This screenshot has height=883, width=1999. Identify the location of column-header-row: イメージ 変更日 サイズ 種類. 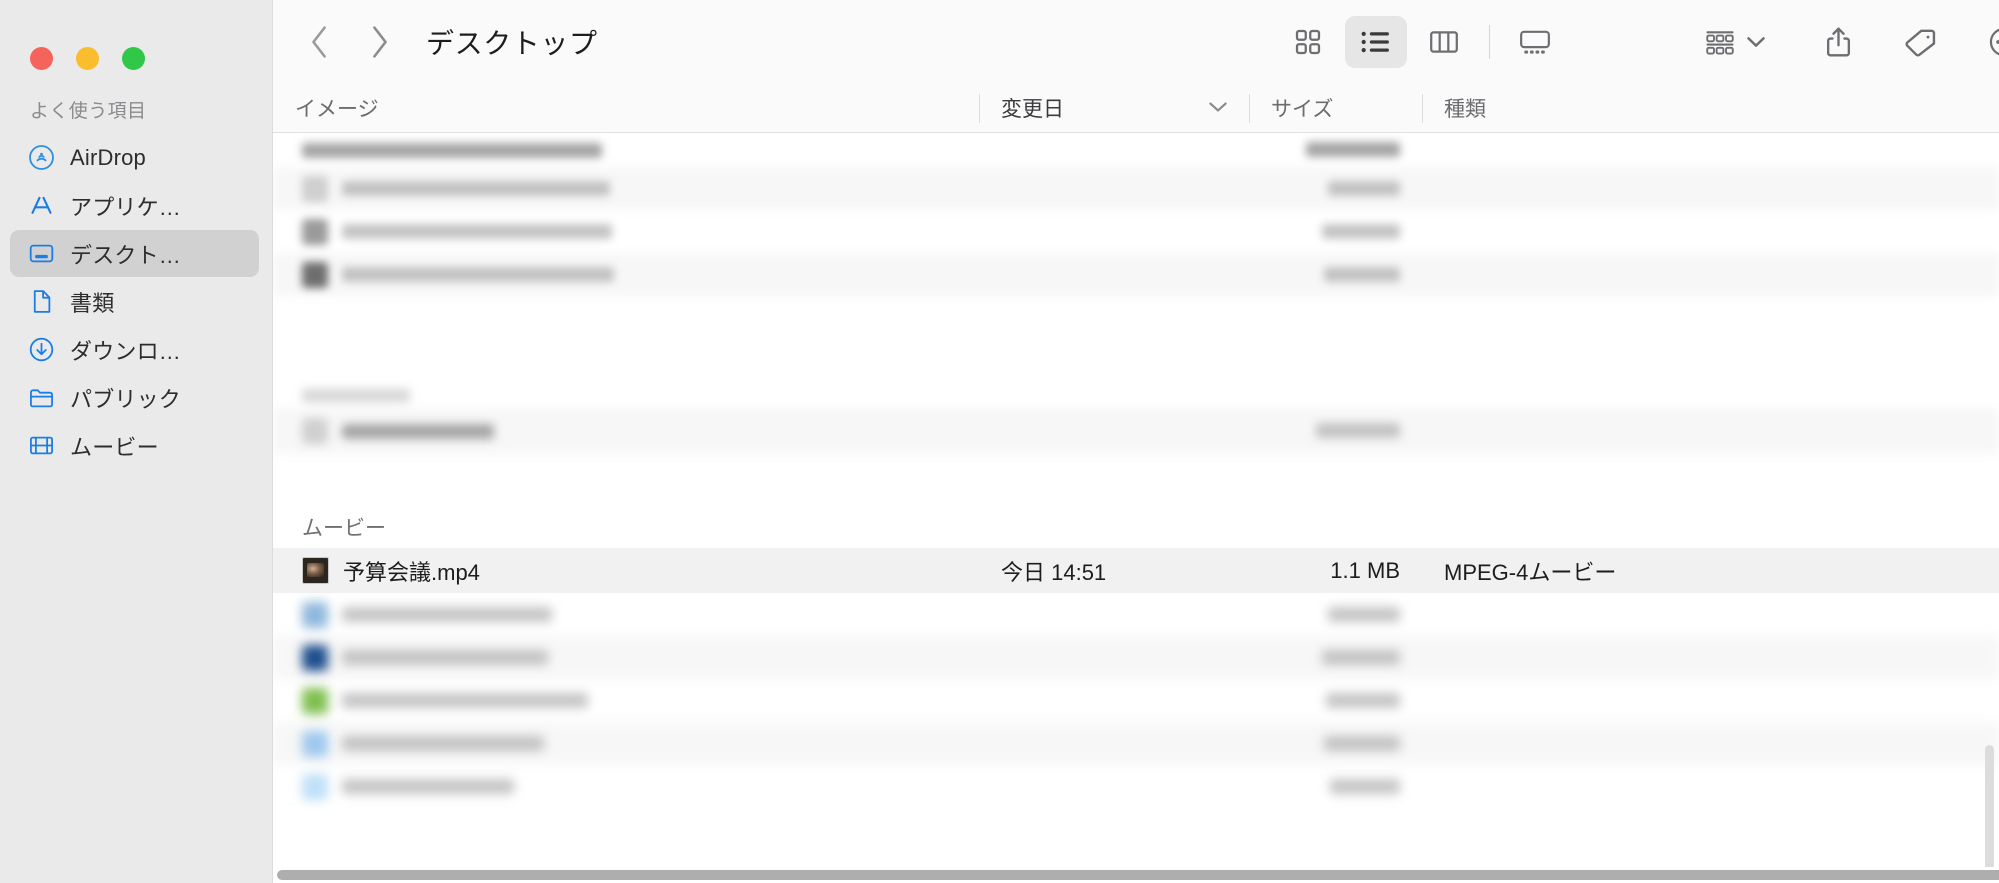
(1136, 108).